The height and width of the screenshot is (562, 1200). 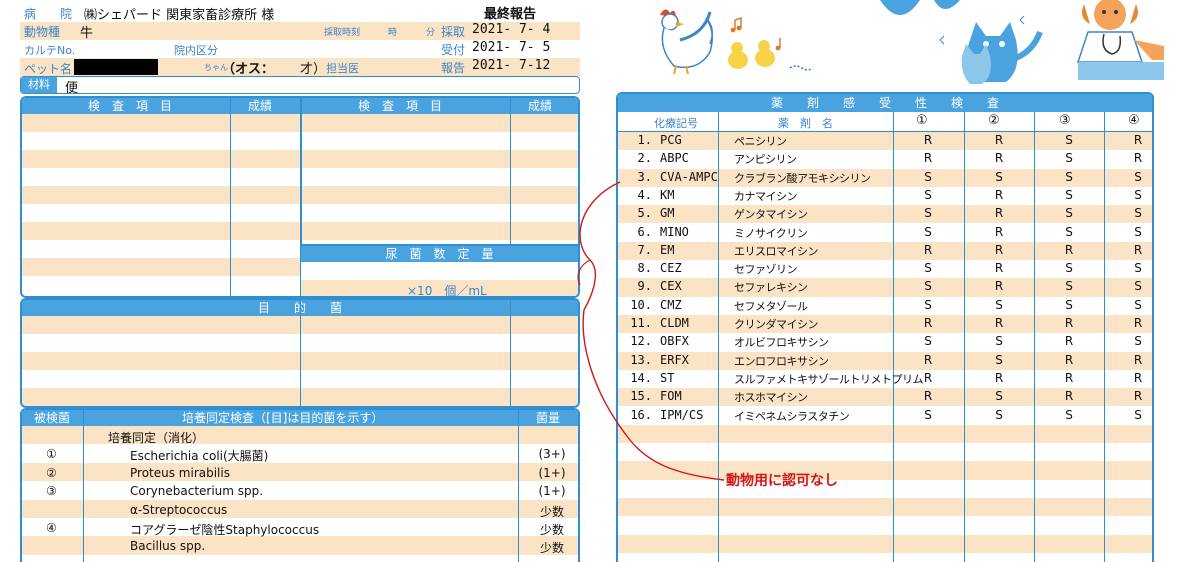 I want to click on report-label: 報告, so click(x=453, y=68).